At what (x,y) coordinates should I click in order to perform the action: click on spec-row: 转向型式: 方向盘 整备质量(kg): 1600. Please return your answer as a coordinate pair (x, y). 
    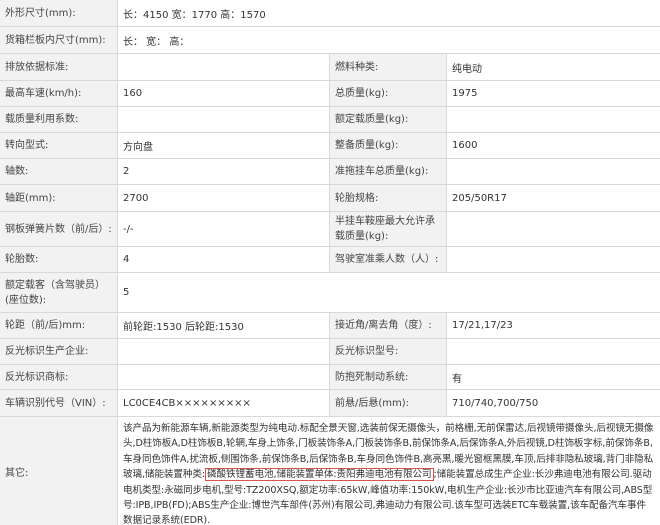
    Looking at the image, I should click on (330, 146).